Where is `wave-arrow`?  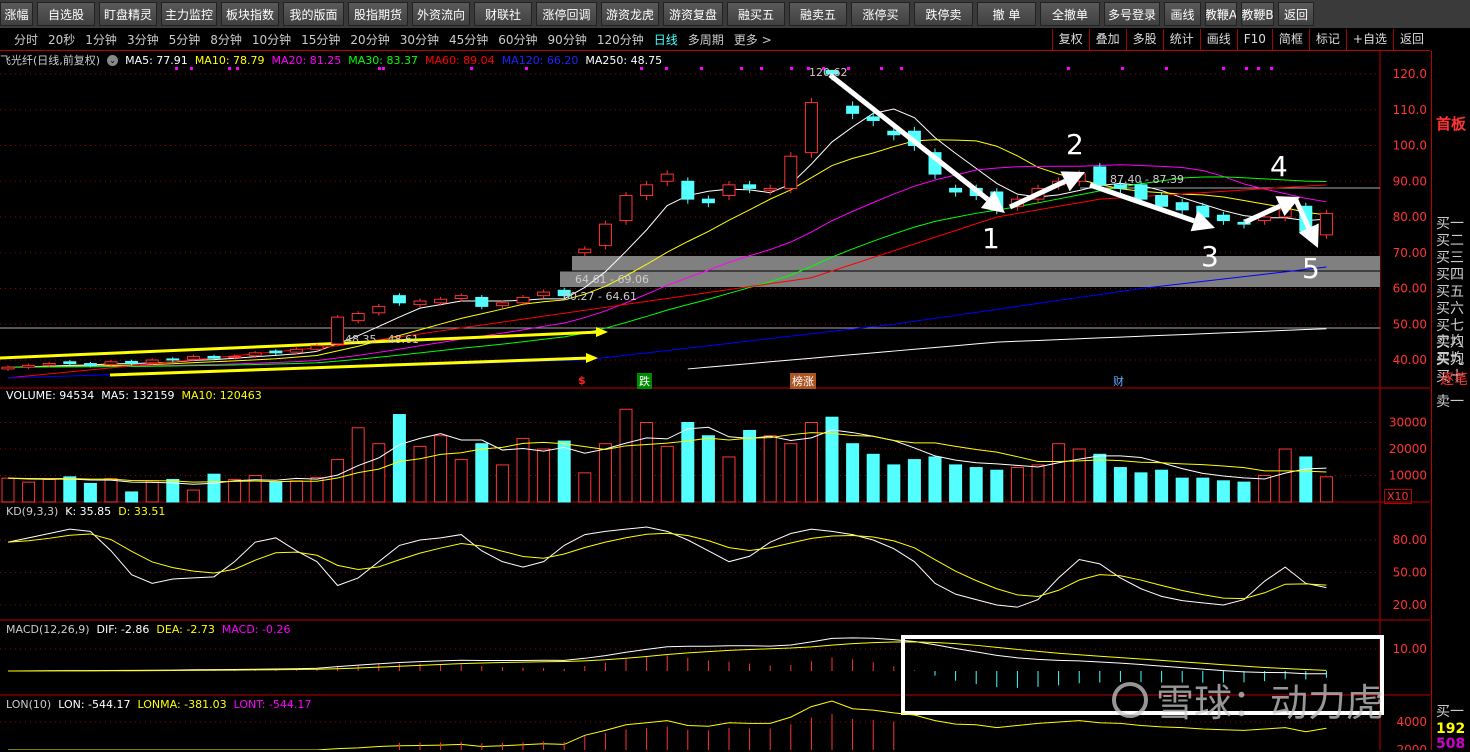
wave-arrow is located at coordinates (909, 137).